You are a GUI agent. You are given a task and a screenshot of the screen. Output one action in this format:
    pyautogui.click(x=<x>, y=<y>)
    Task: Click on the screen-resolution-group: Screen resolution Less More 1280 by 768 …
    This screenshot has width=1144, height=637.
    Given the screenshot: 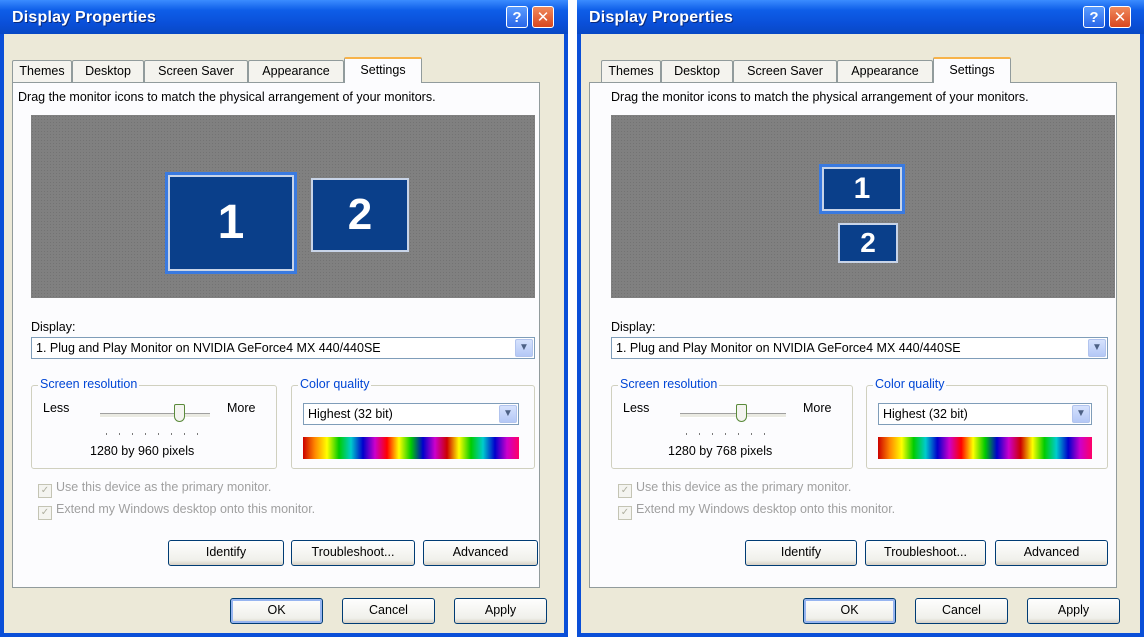 What is the action you would take?
    pyautogui.click(x=732, y=423)
    